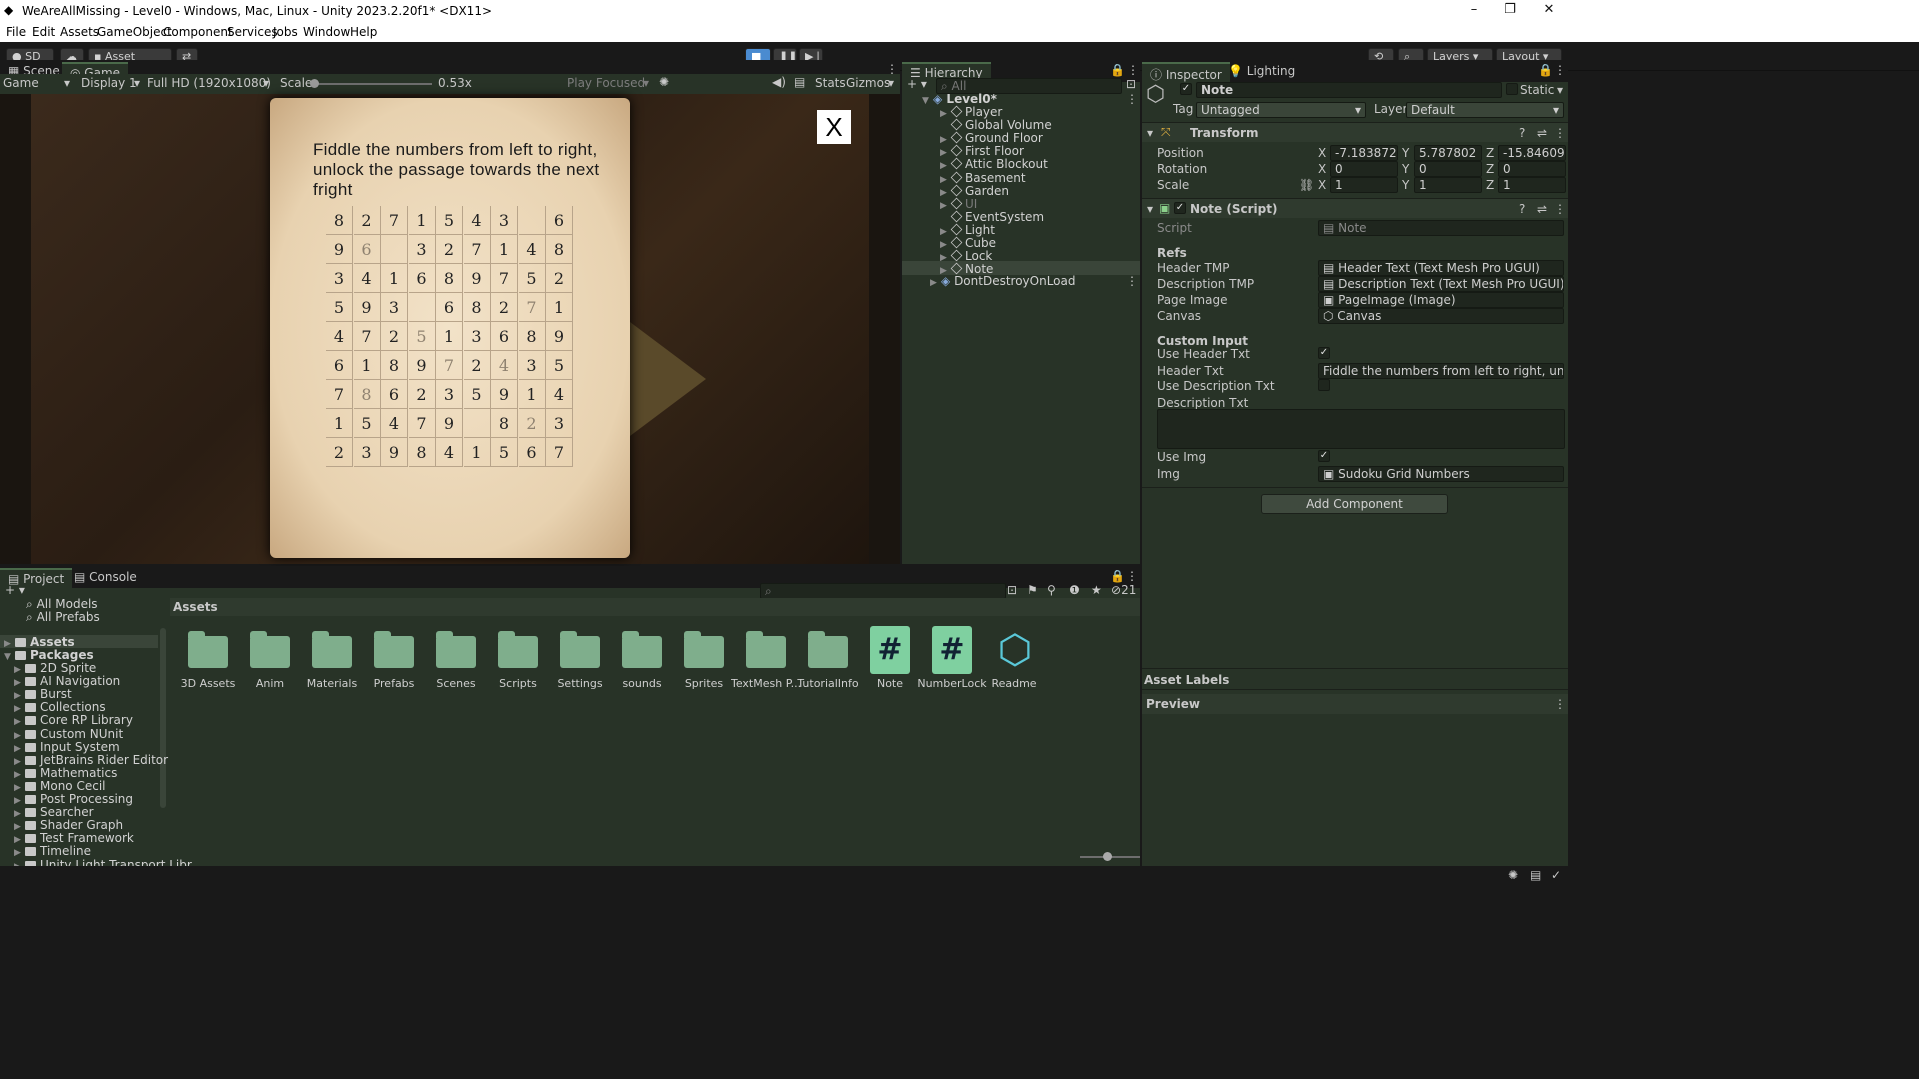 This screenshot has height=1079, width=1919. I want to click on layer-dropdown: Default ▾, so click(1485, 110).